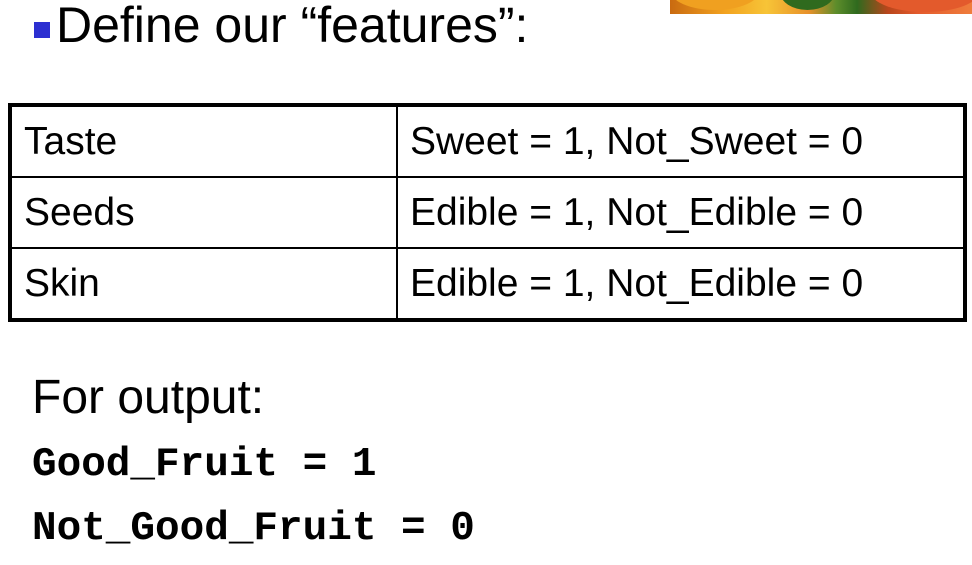  I want to click on feature-encoding-cell: Sweet = 1, Not_Sweet = 0, so click(681, 141).